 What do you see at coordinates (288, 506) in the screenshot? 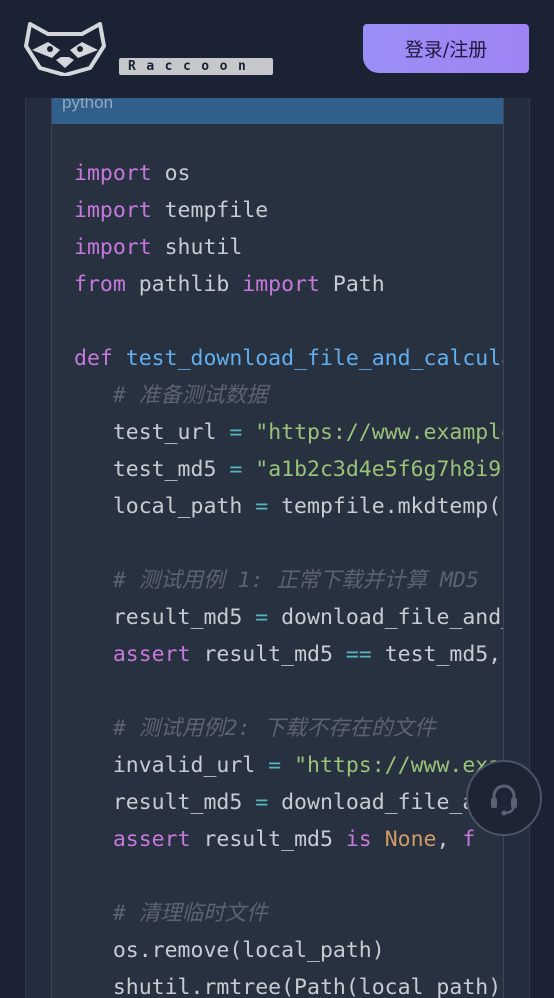
I see `code-line: local_path = tempfile.mkdtemp(` at bounding box center [288, 506].